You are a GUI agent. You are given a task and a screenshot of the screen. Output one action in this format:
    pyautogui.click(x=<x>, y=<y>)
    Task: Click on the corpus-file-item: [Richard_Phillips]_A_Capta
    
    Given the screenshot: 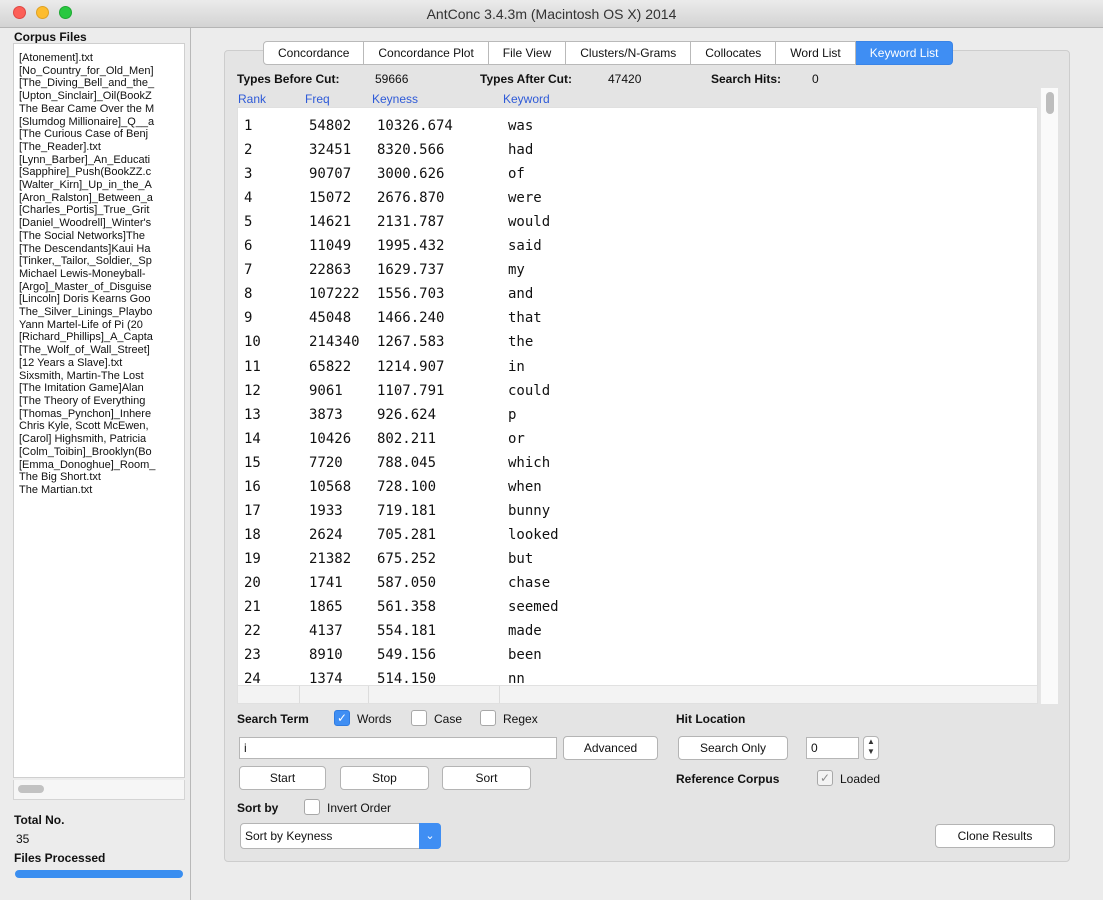 What is the action you would take?
    pyautogui.click(x=99, y=337)
    